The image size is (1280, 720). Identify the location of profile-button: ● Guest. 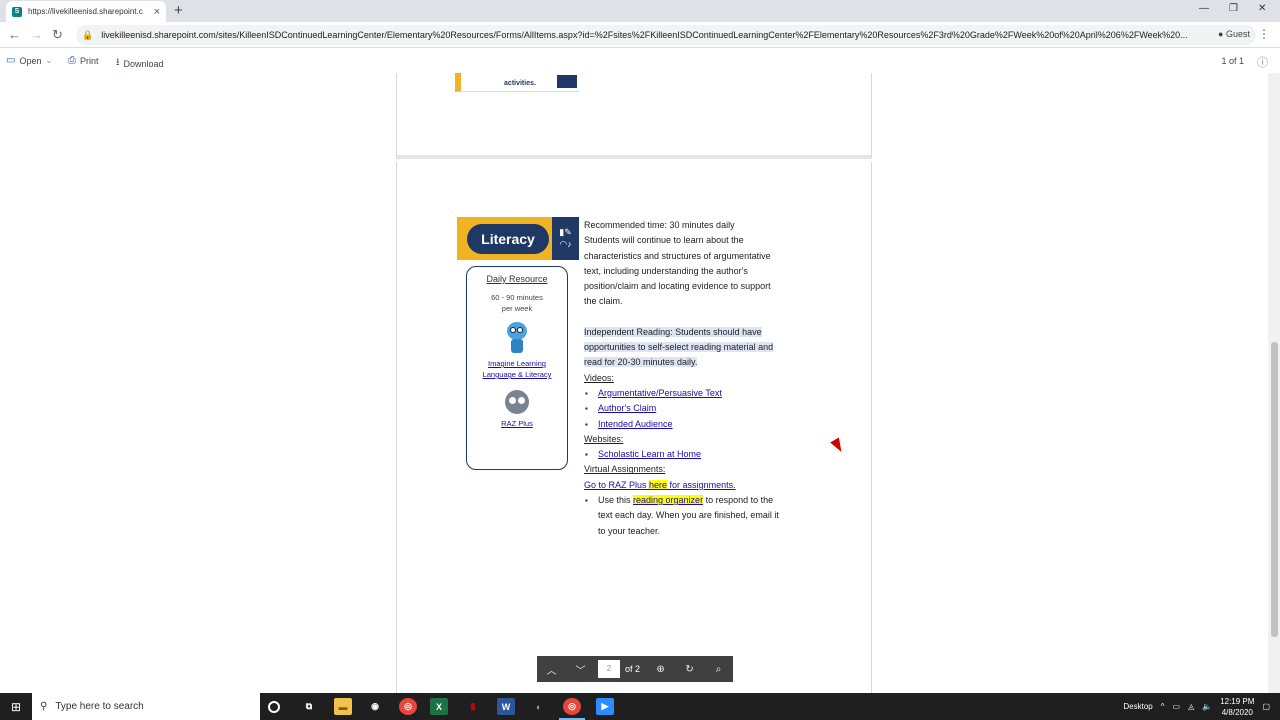
(1234, 34).